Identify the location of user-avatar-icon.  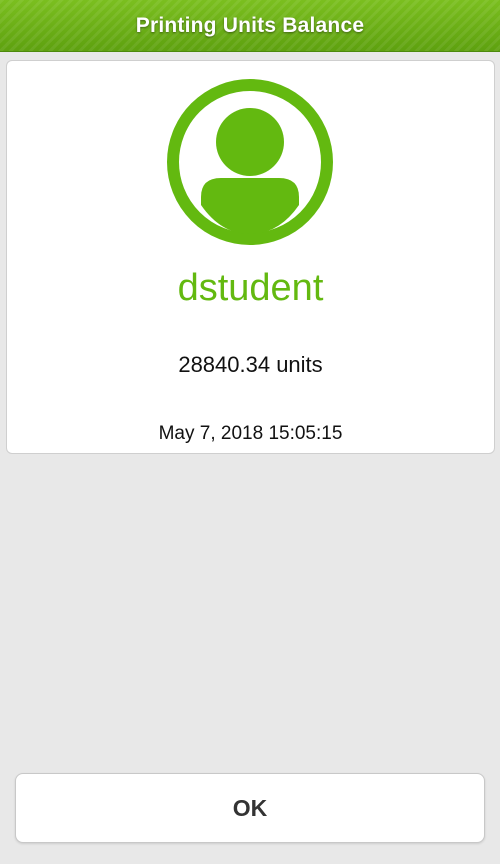
(250, 162).